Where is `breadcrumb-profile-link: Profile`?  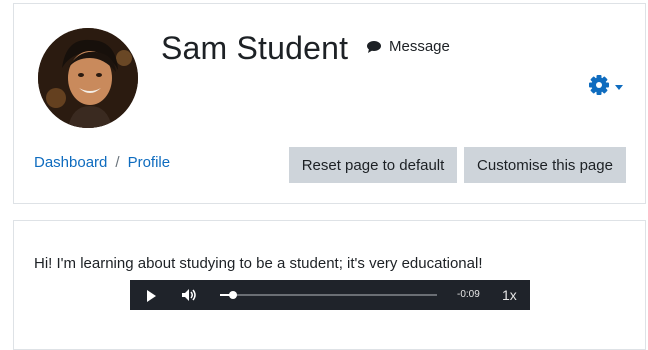
breadcrumb-profile-link: Profile is located at coordinates (149, 162).